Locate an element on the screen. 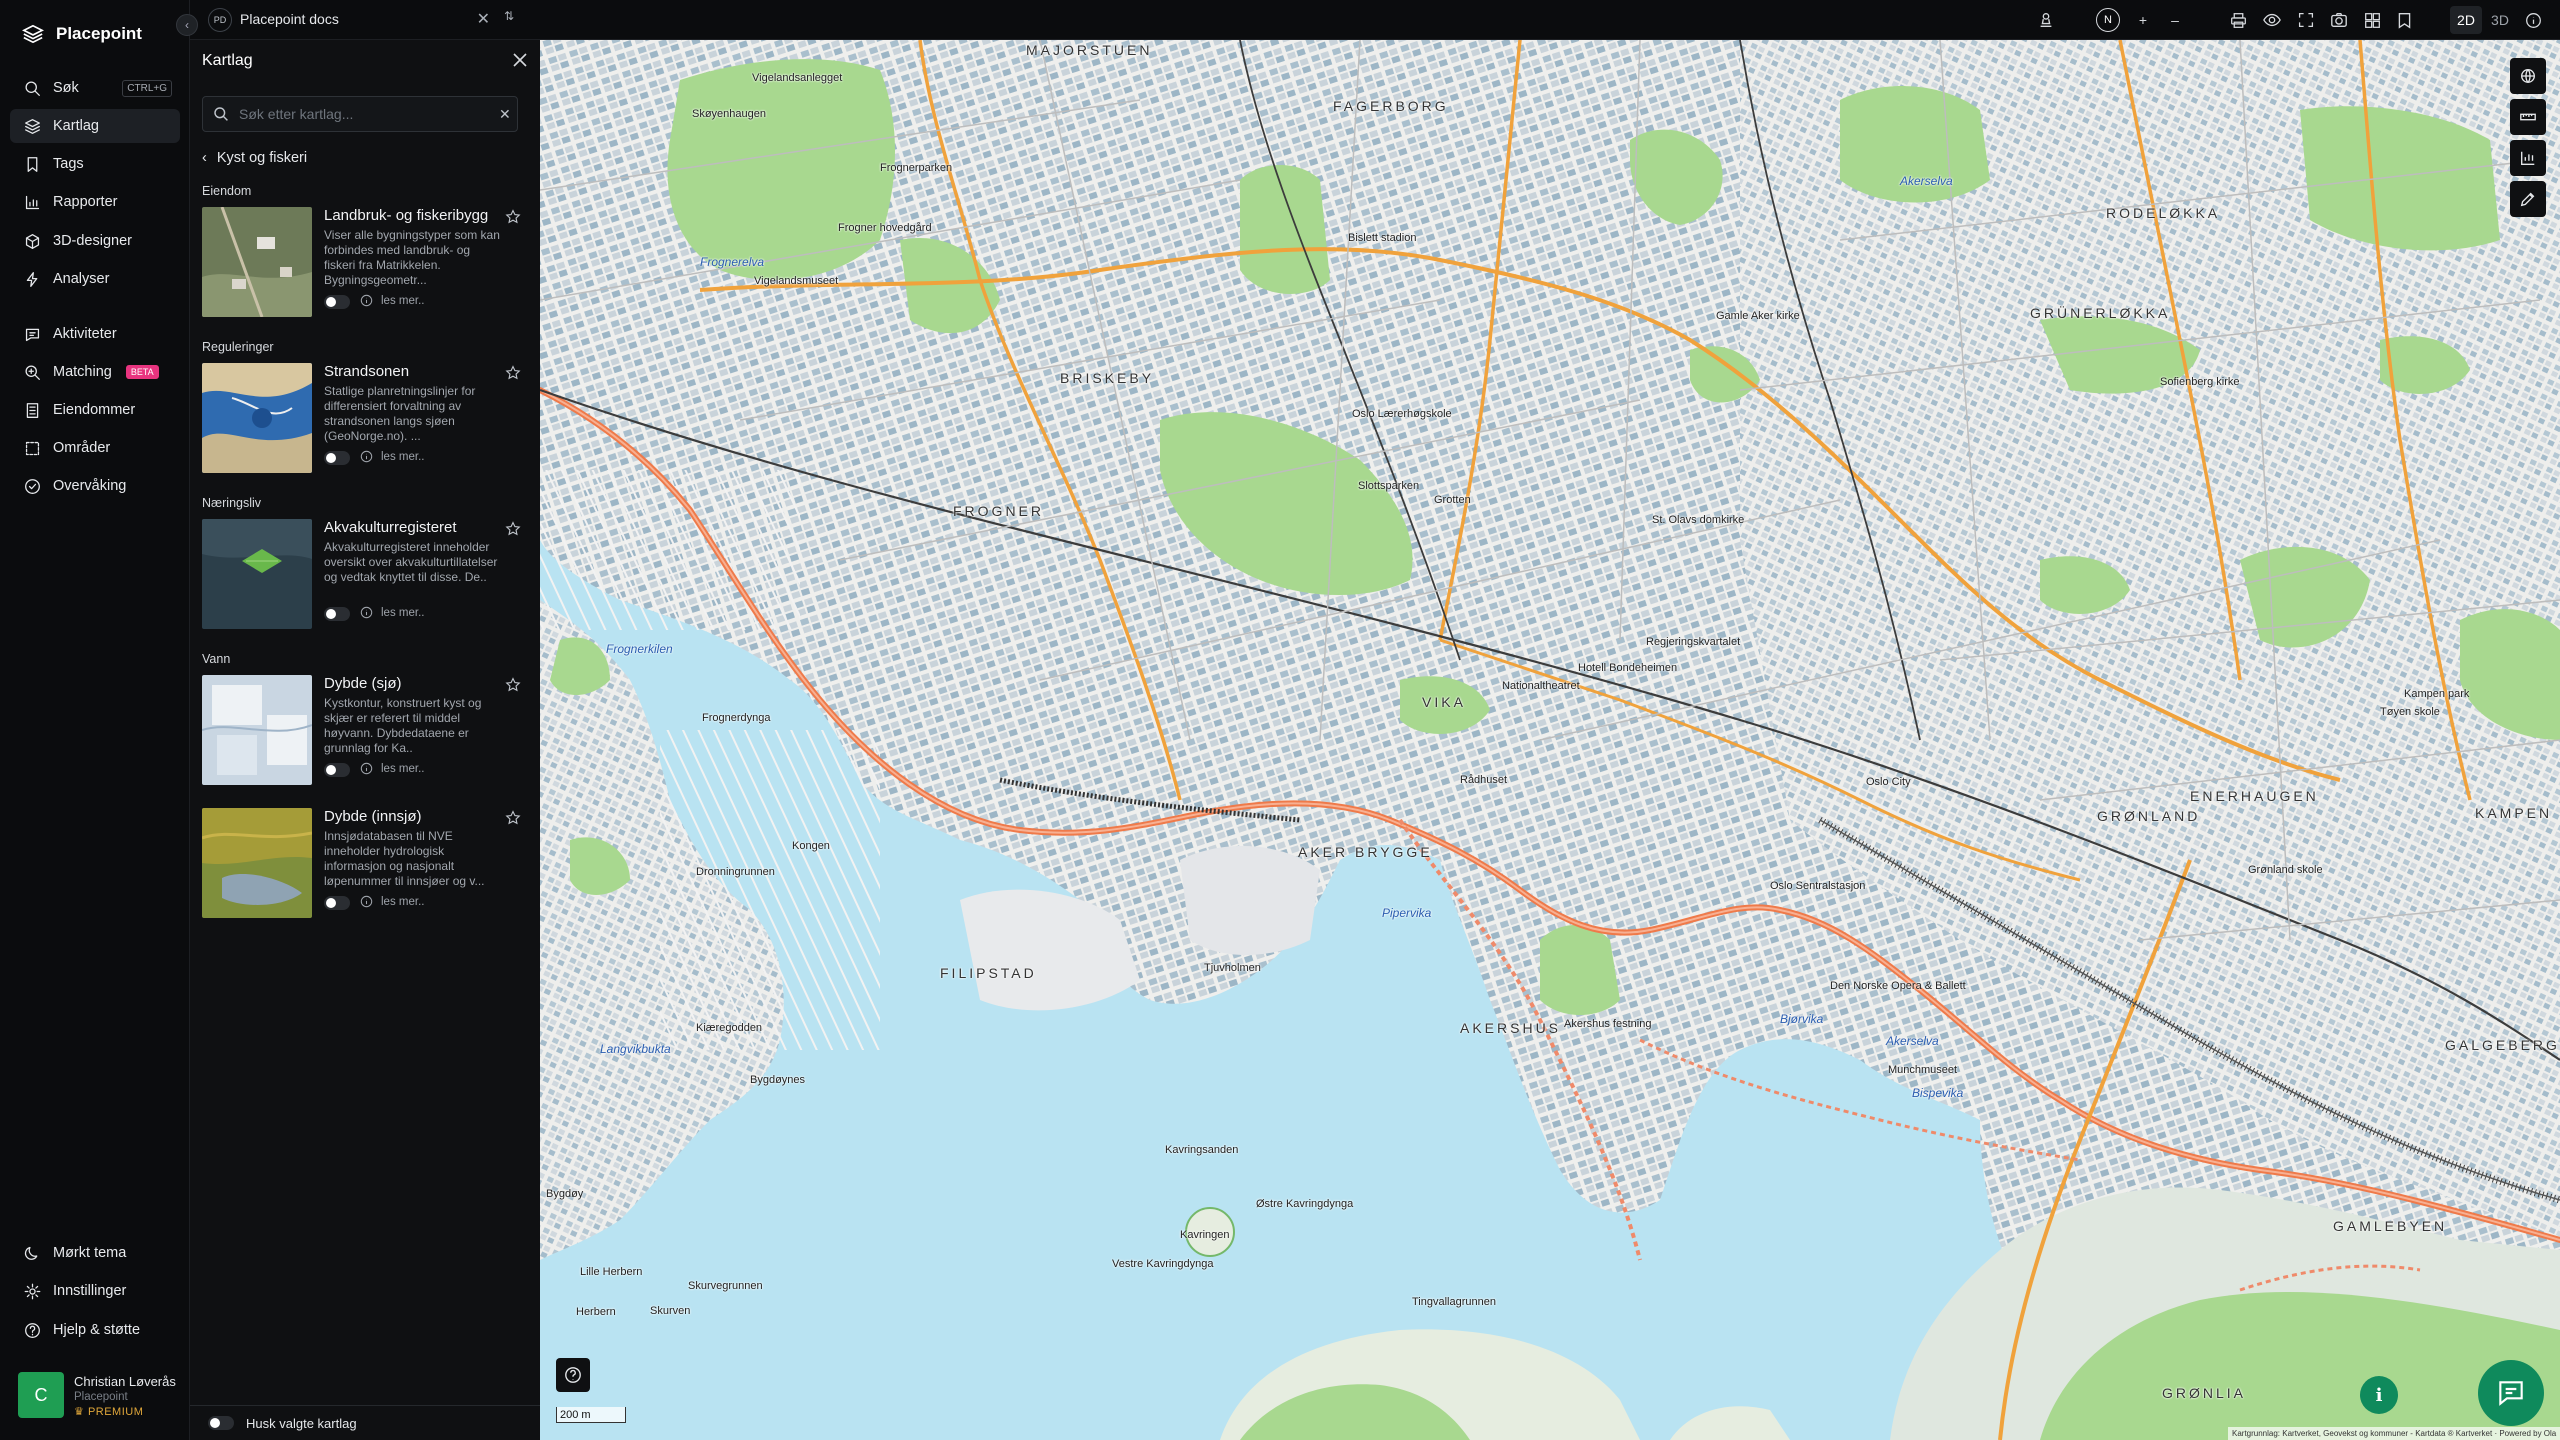 Image resolution: width=2560 pixels, height=1440 pixels. layer-search: ✕ is located at coordinates (360, 114).